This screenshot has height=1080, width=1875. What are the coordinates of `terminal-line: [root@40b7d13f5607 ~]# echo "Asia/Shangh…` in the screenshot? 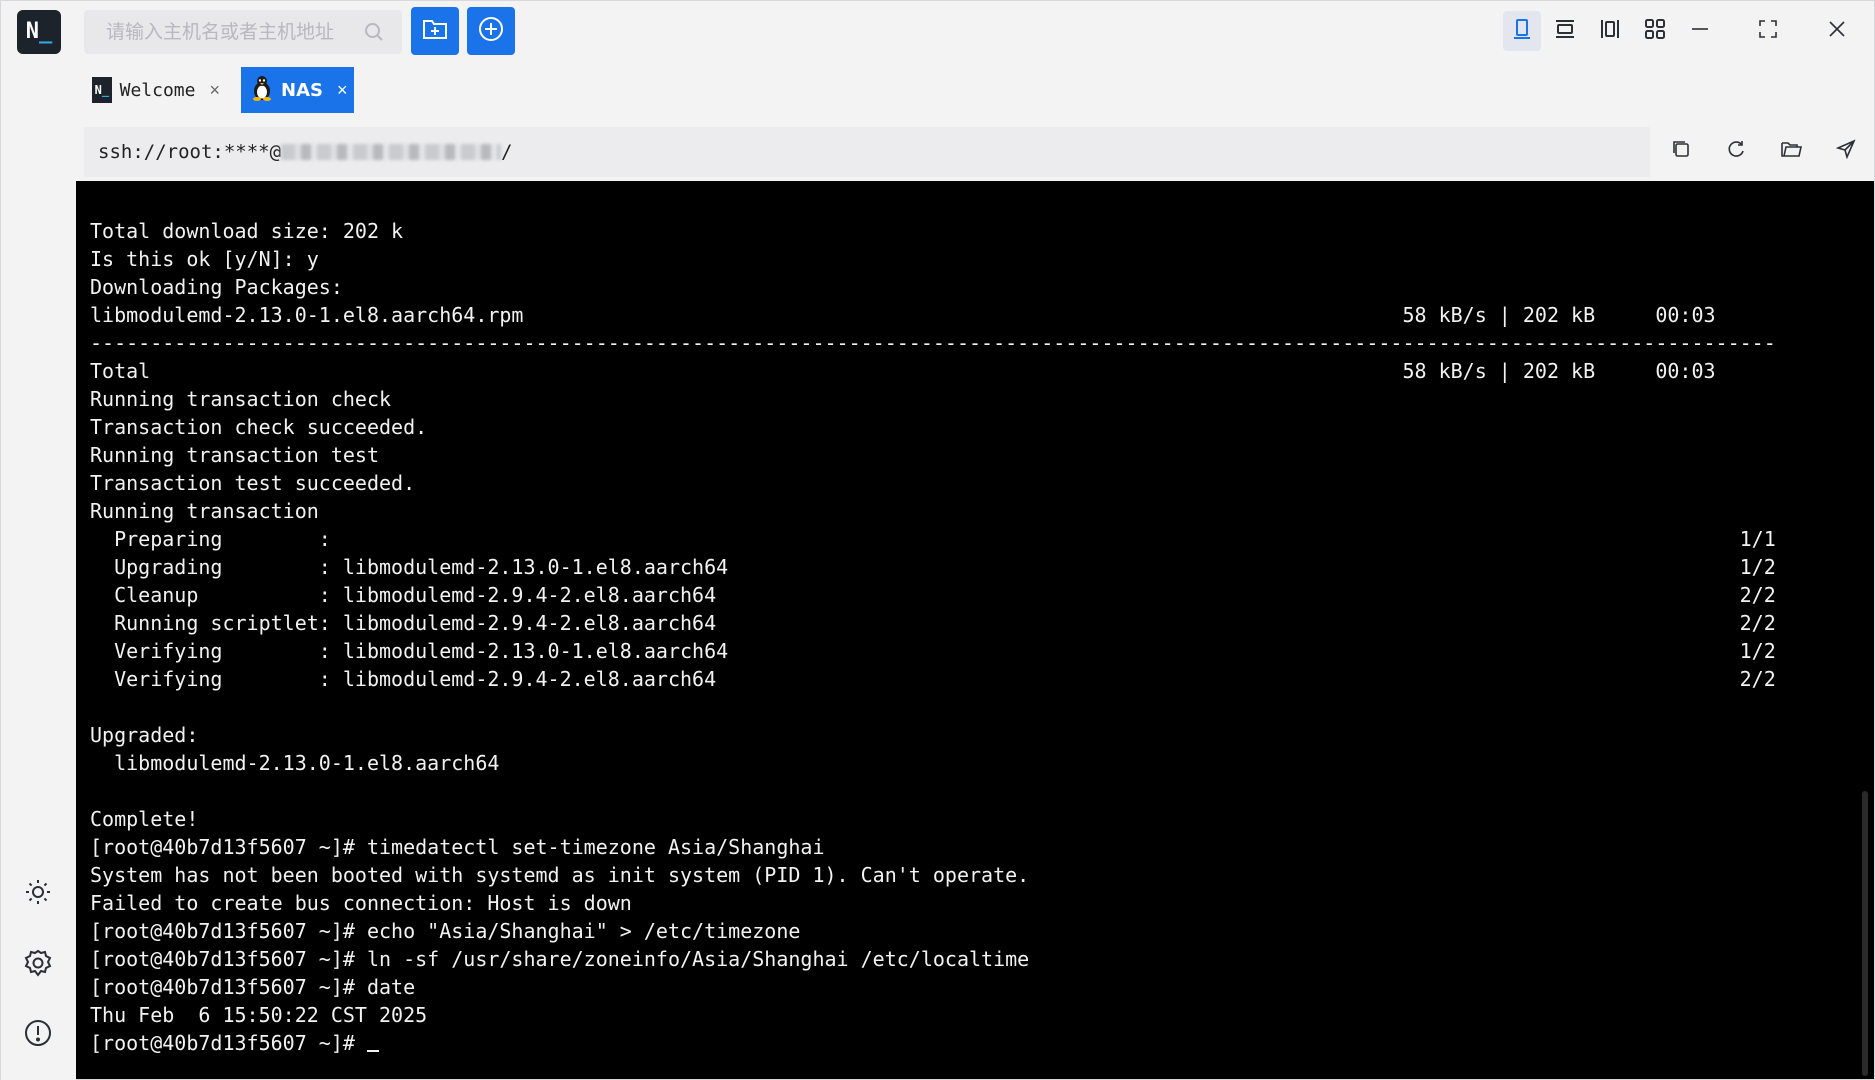 It's located at (445, 931).